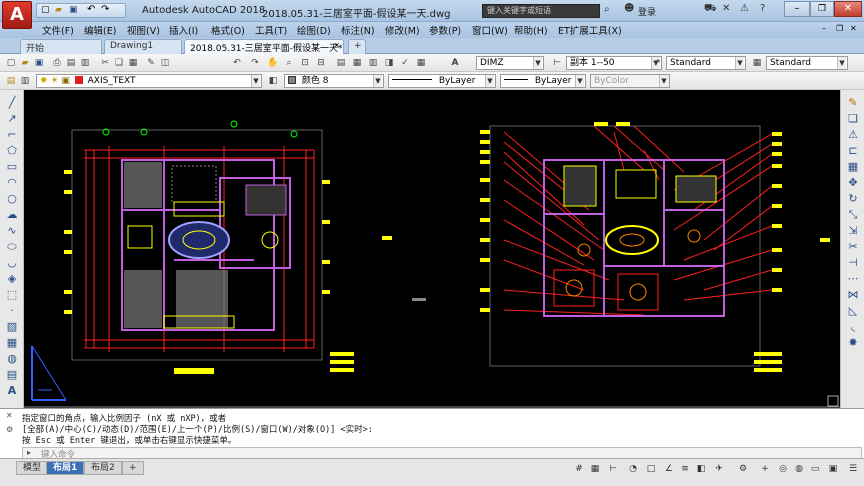  Describe the element at coordinates (289, 63) in the screenshot. I see `zoom-realtime-icon: ⌕` at that location.